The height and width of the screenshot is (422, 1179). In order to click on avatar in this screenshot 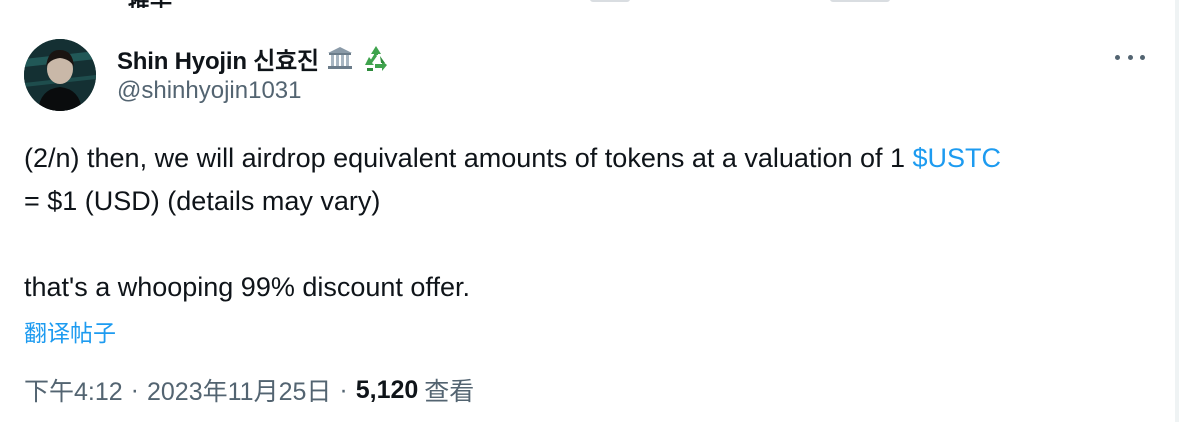, I will do `click(60, 75)`.